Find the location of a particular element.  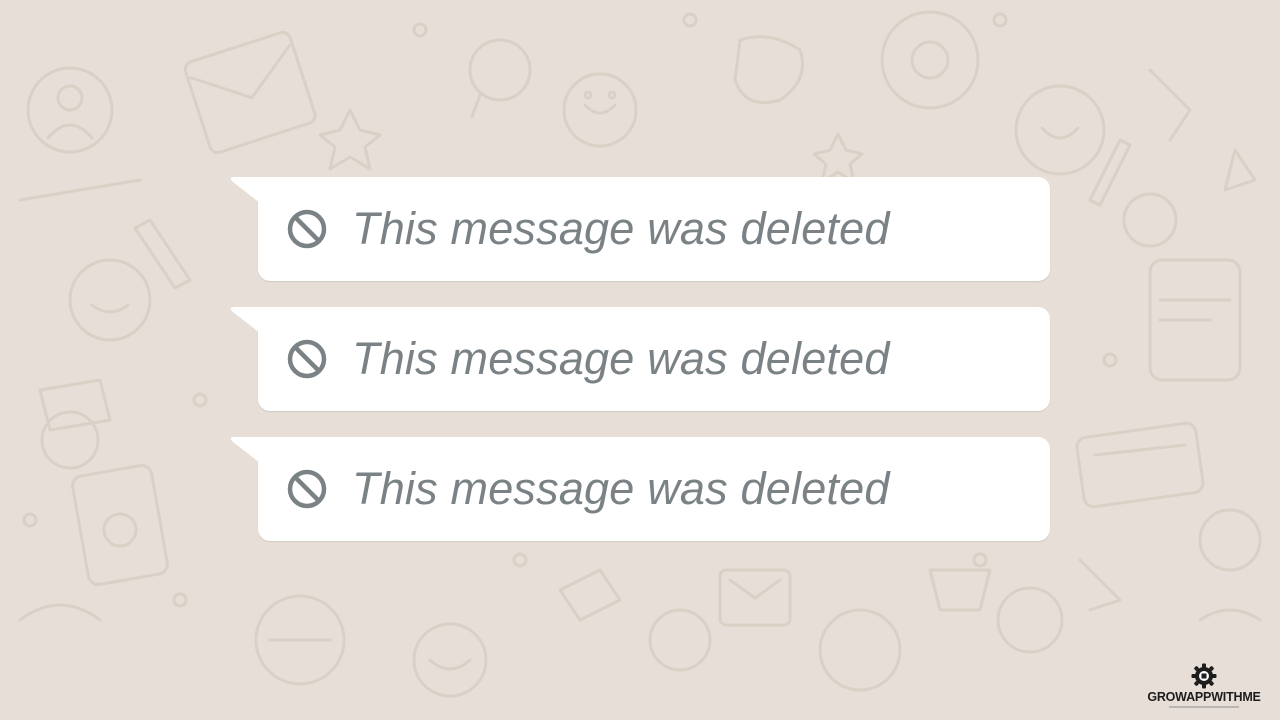

watermark: GROWAPPWITHME is located at coordinates (1204, 685).